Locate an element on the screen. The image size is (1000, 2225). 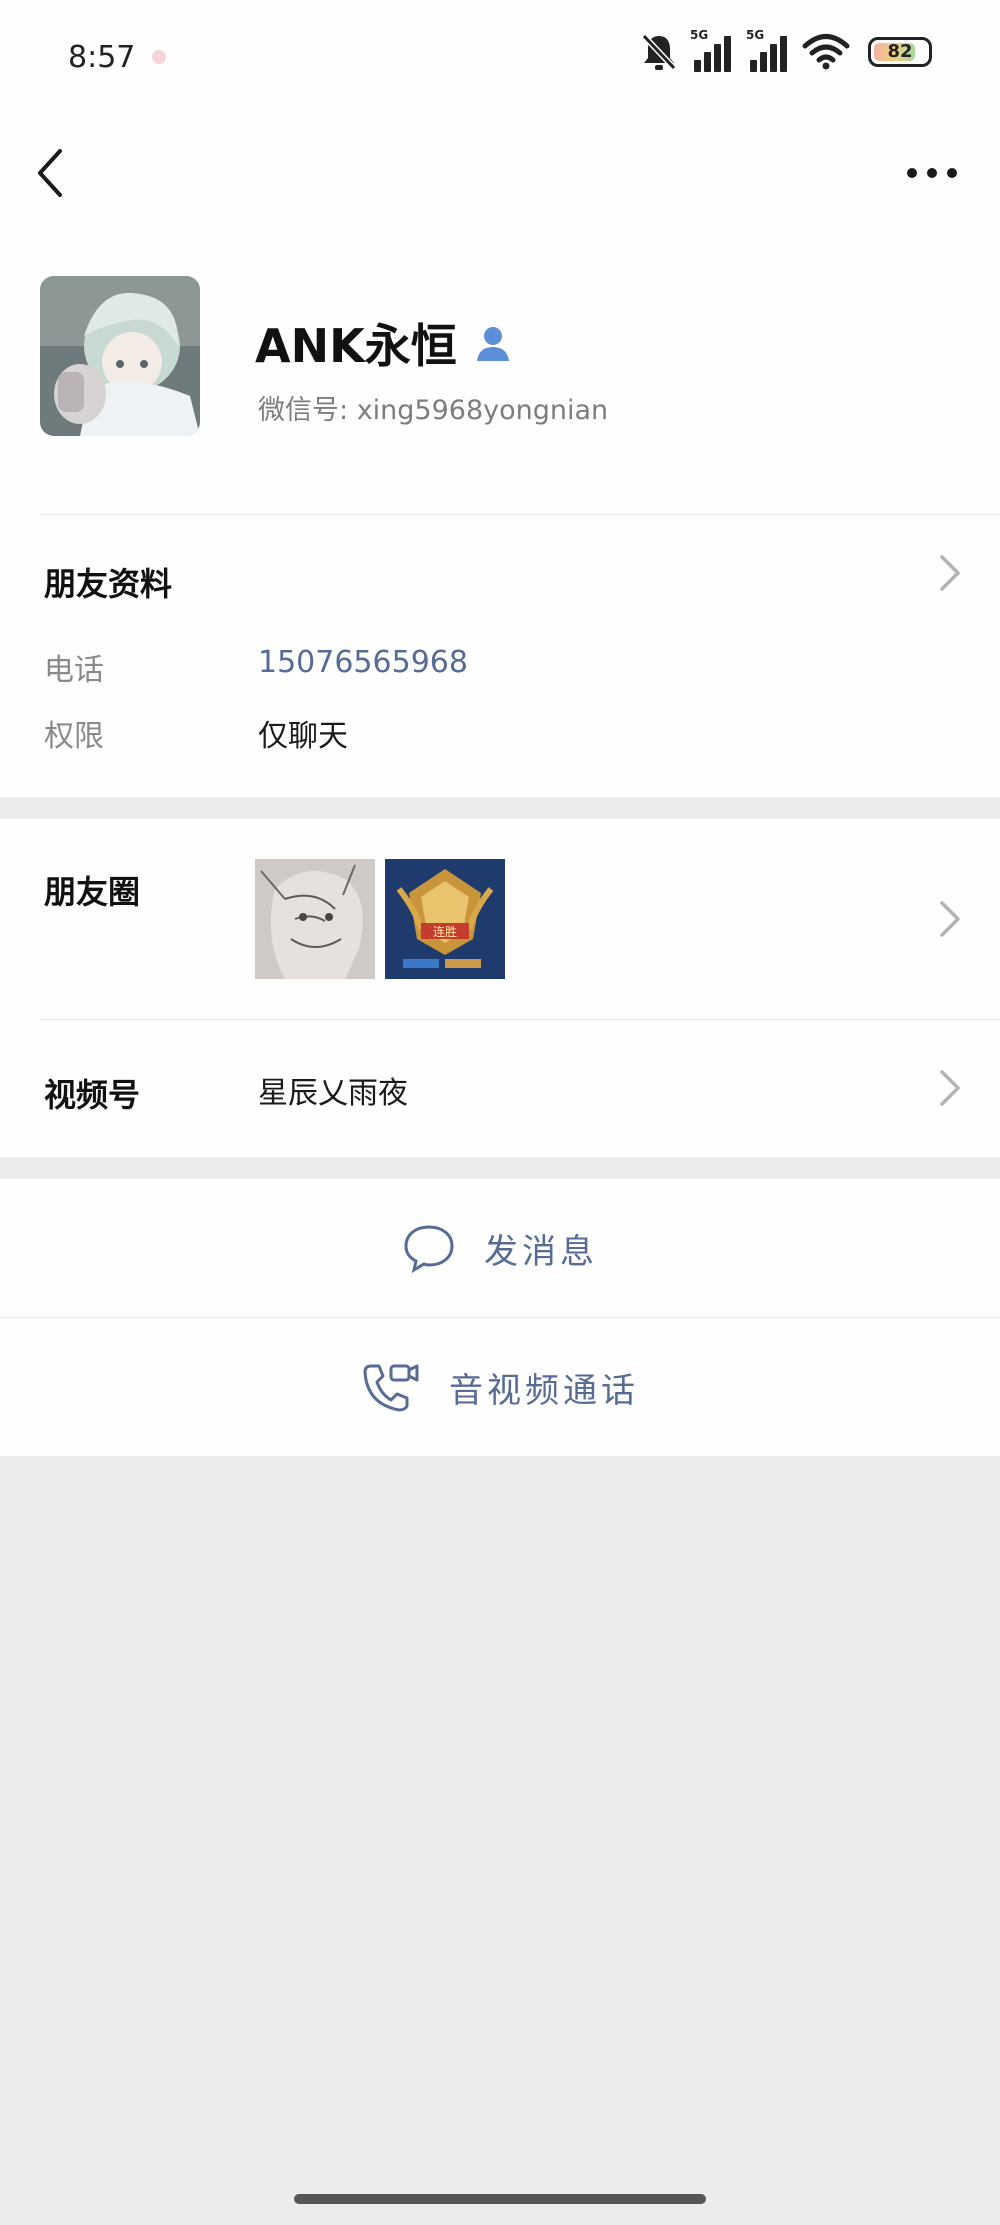
channels-value: 星辰乂雨夜 is located at coordinates (333, 1093).